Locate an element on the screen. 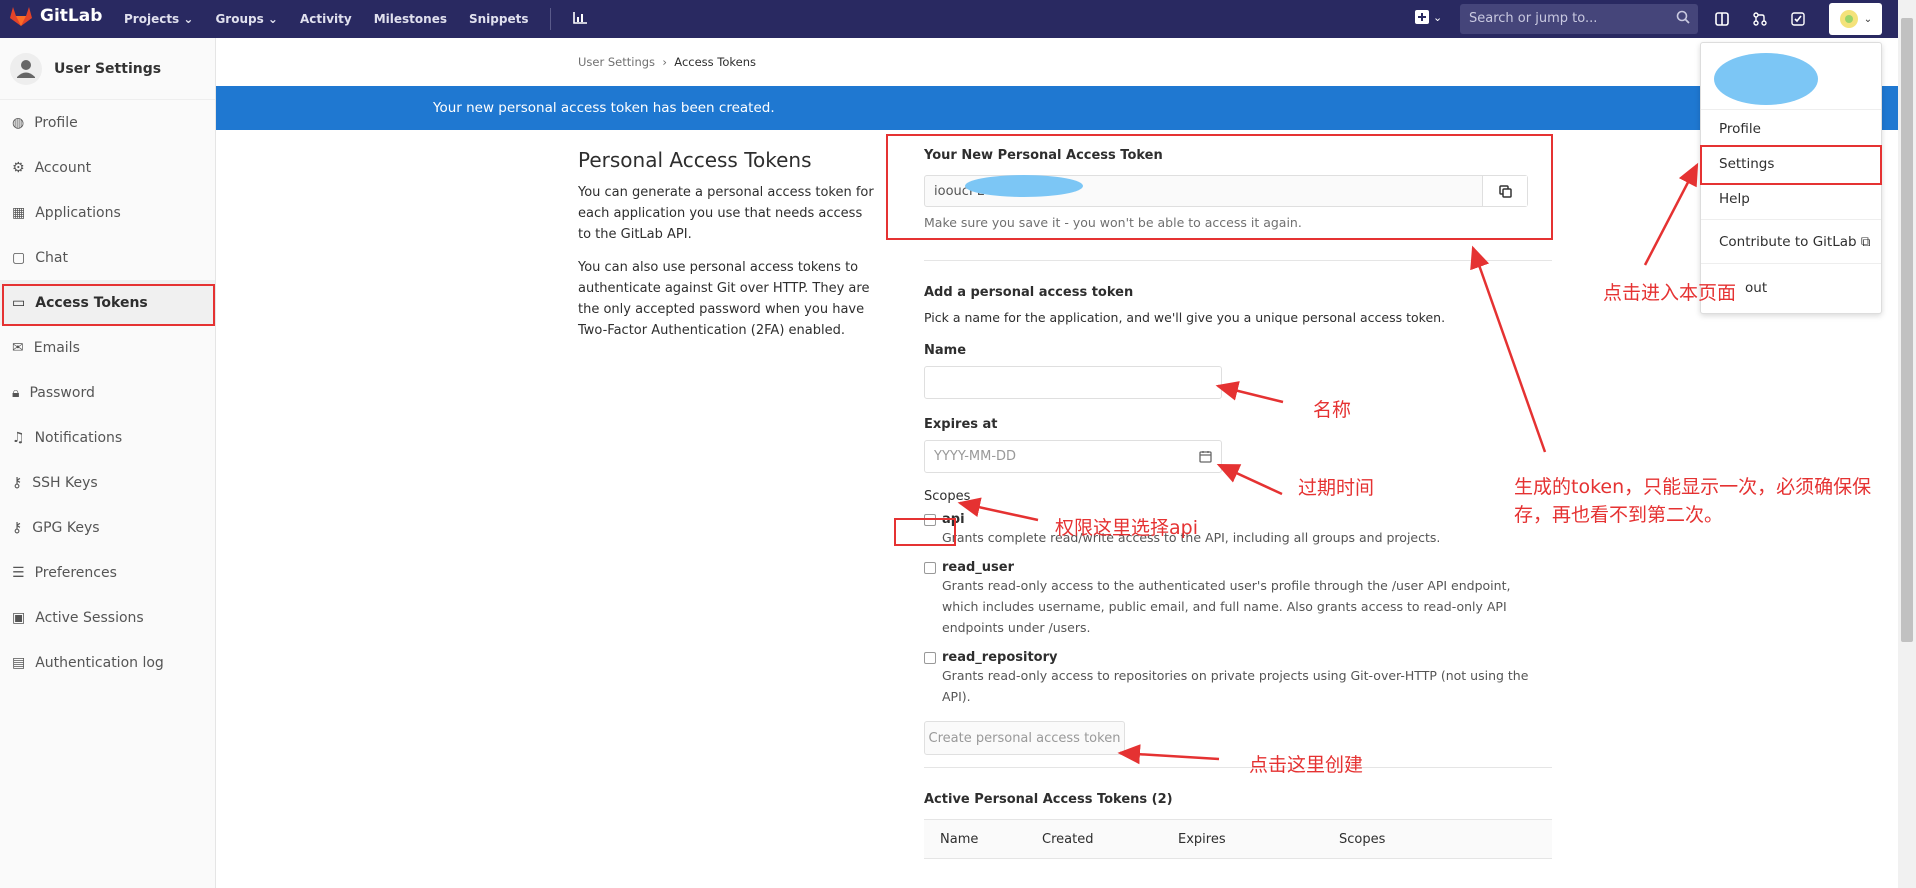 This screenshot has width=1916, height=888. sidebar-item-authentication-log: ▤ Authentication log is located at coordinates (107, 662).